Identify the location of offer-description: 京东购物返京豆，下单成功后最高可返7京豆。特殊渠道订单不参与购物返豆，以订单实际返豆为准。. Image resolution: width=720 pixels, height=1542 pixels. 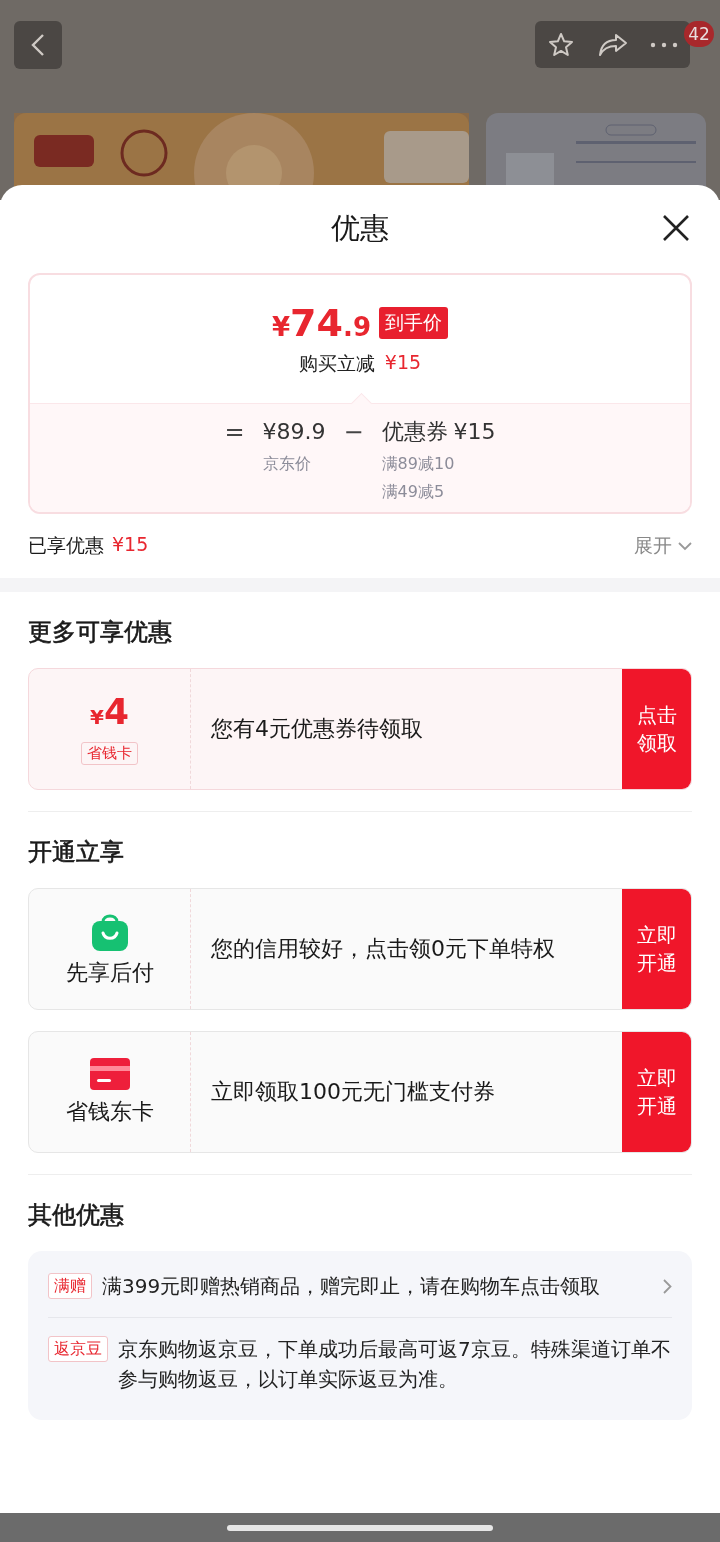
(395, 1364).